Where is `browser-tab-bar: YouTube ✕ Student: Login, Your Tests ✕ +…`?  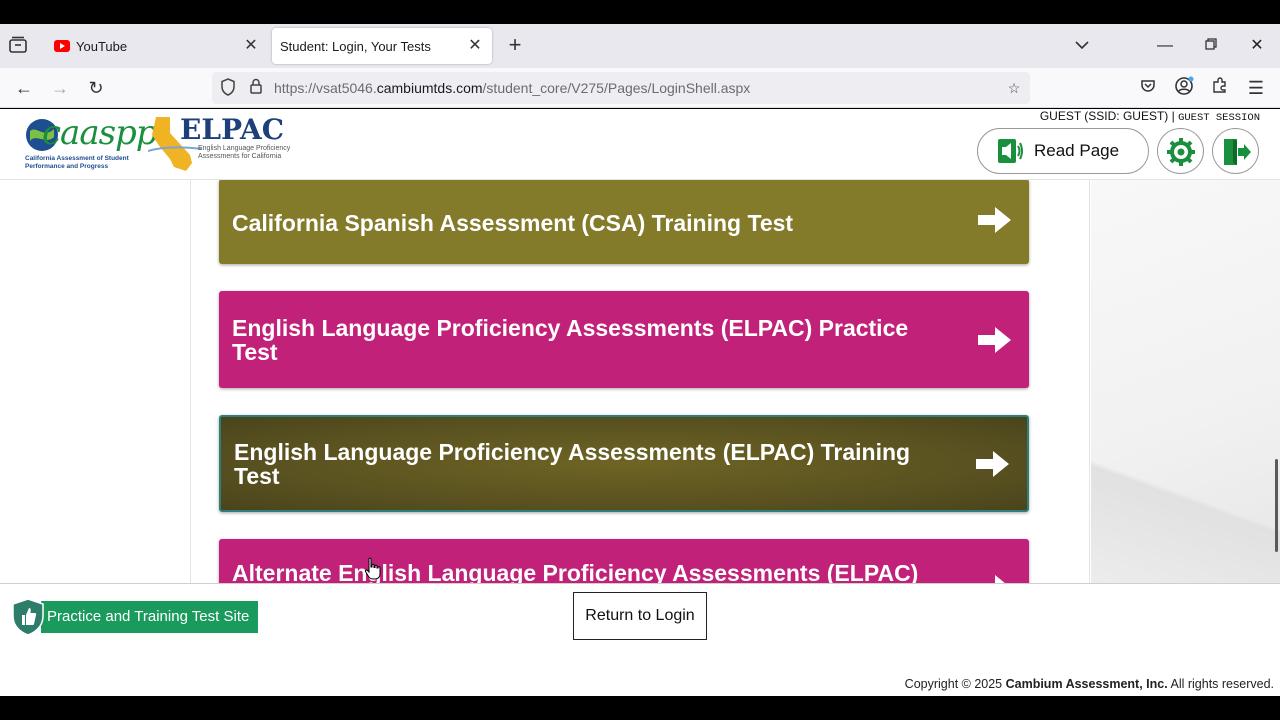
browser-tab-bar: YouTube ✕ Student: Login, Your Tests ✕ +… is located at coordinates (640, 46).